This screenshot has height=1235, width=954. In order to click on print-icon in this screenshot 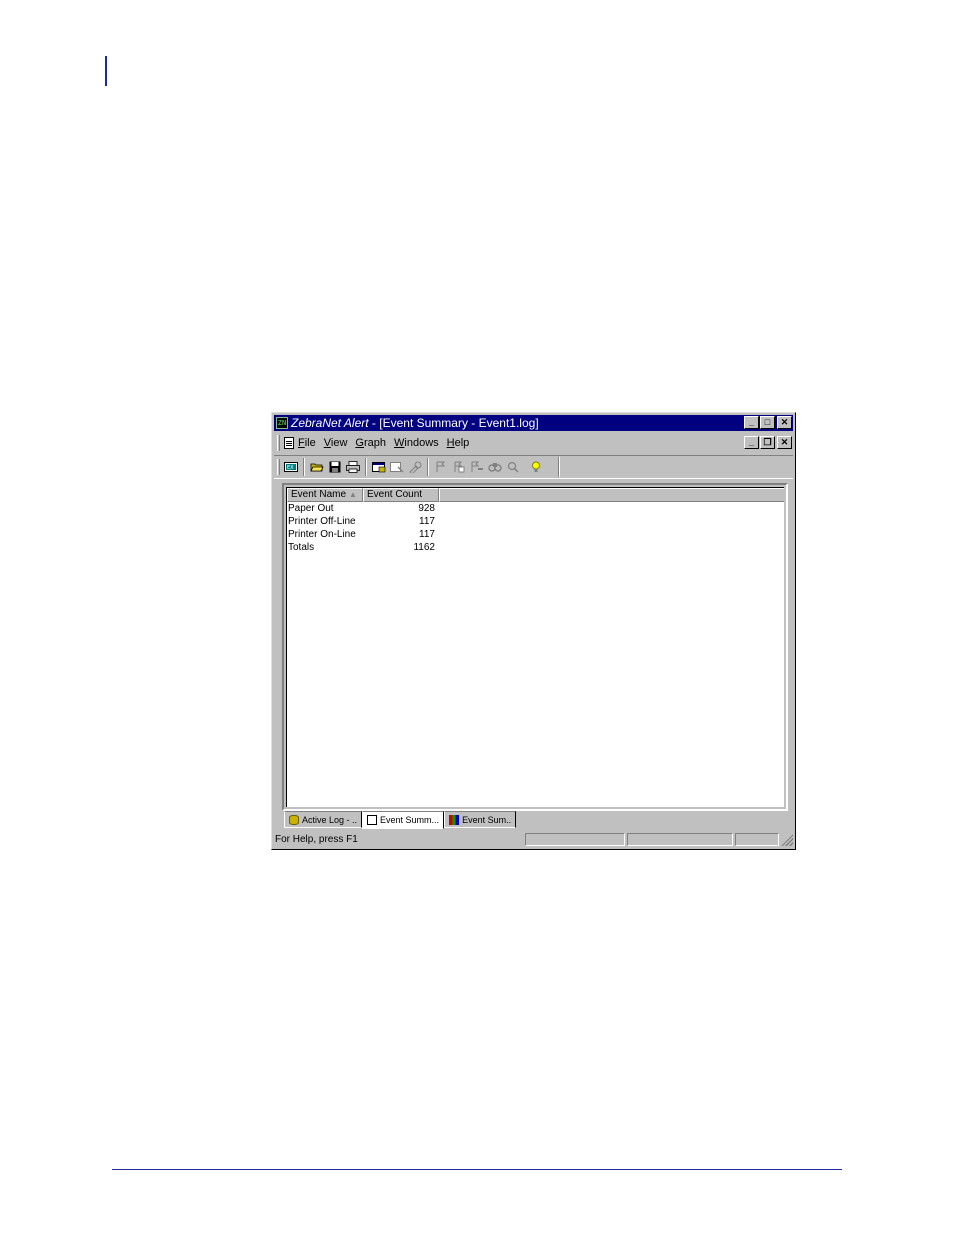, I will do `click(353, 467)`.